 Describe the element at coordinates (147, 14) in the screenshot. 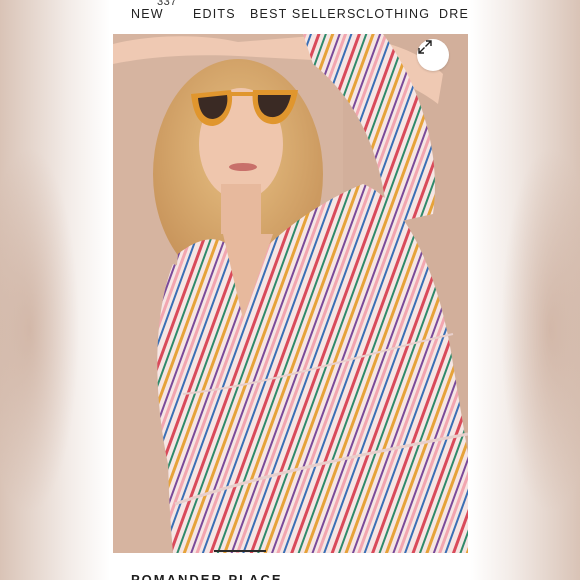

I see `nav-item-new: NEW` at that location.